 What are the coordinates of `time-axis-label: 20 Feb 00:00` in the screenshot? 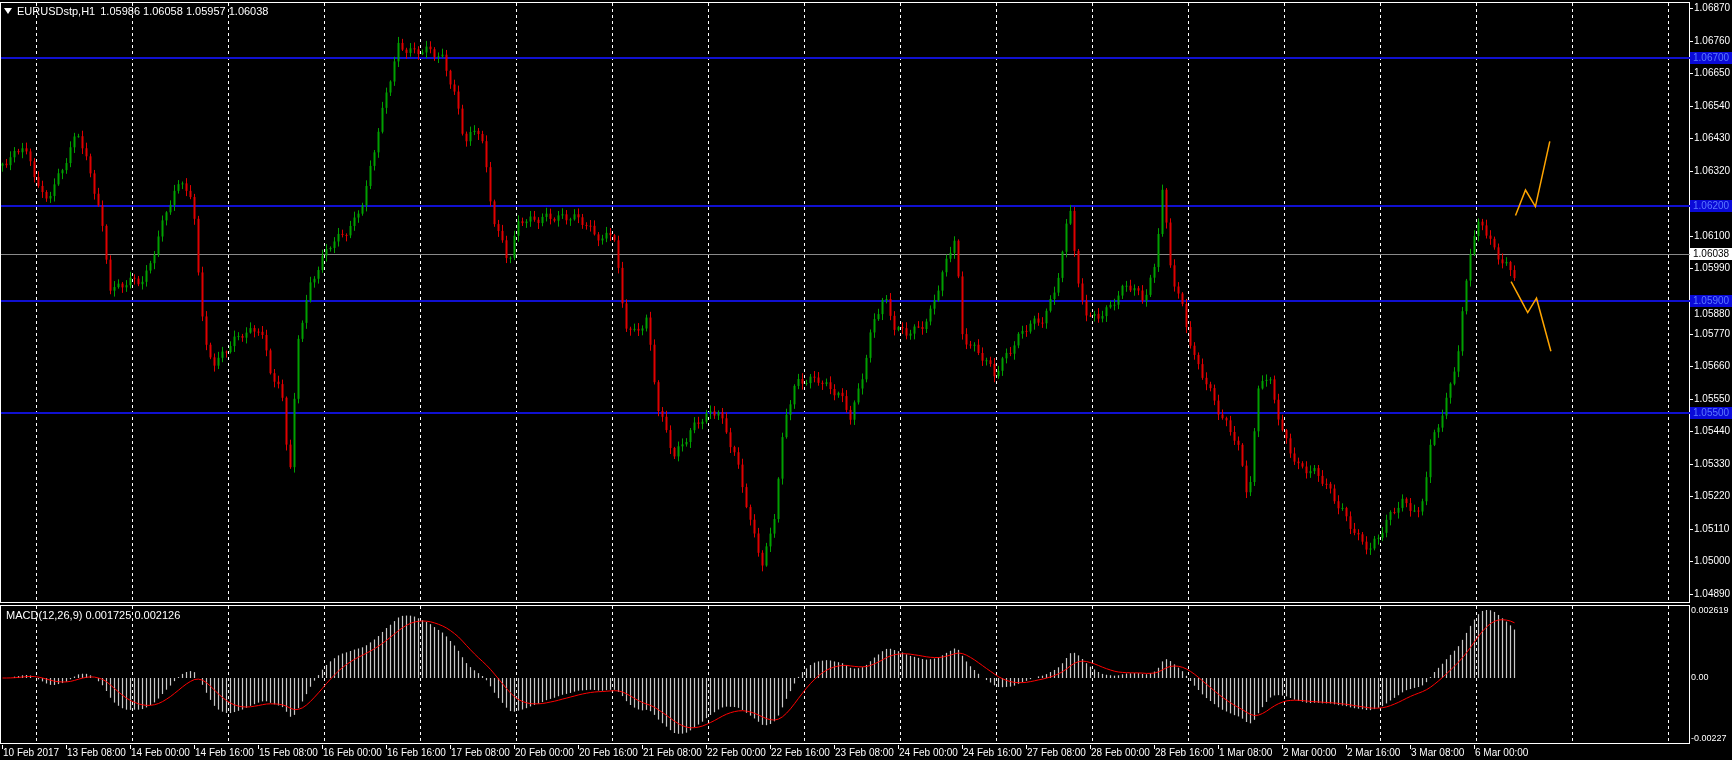 It's located at (544, 753).